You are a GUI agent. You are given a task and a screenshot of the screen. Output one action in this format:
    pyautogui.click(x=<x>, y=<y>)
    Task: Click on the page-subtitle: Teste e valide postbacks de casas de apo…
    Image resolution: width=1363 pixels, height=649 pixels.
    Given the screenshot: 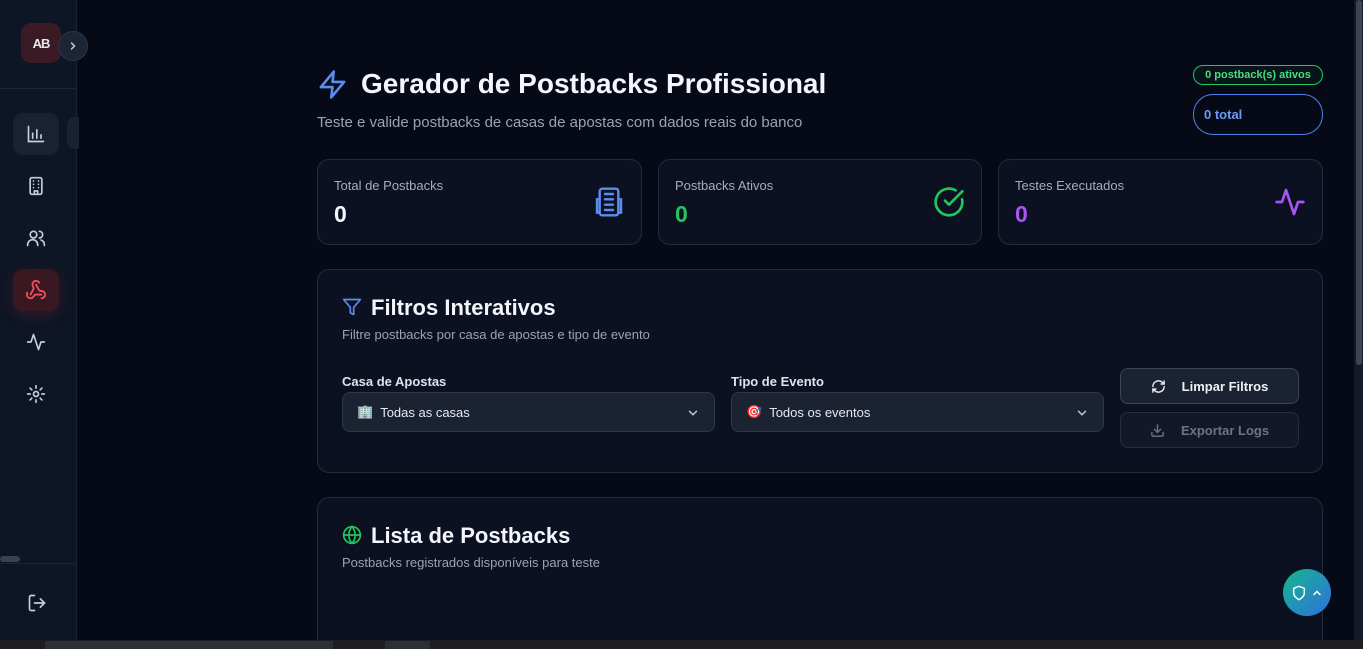 What is the action you would take?
    pyautogui.click(x=560, y=122)
    